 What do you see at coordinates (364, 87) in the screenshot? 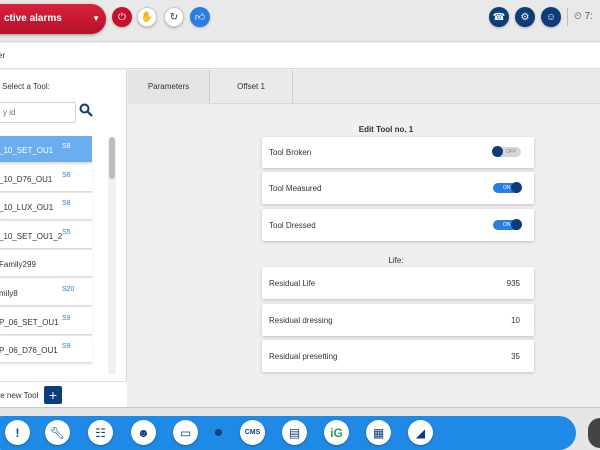
I see `tab-bar: Parameters Offset 1` at bounding box center [364, 87].